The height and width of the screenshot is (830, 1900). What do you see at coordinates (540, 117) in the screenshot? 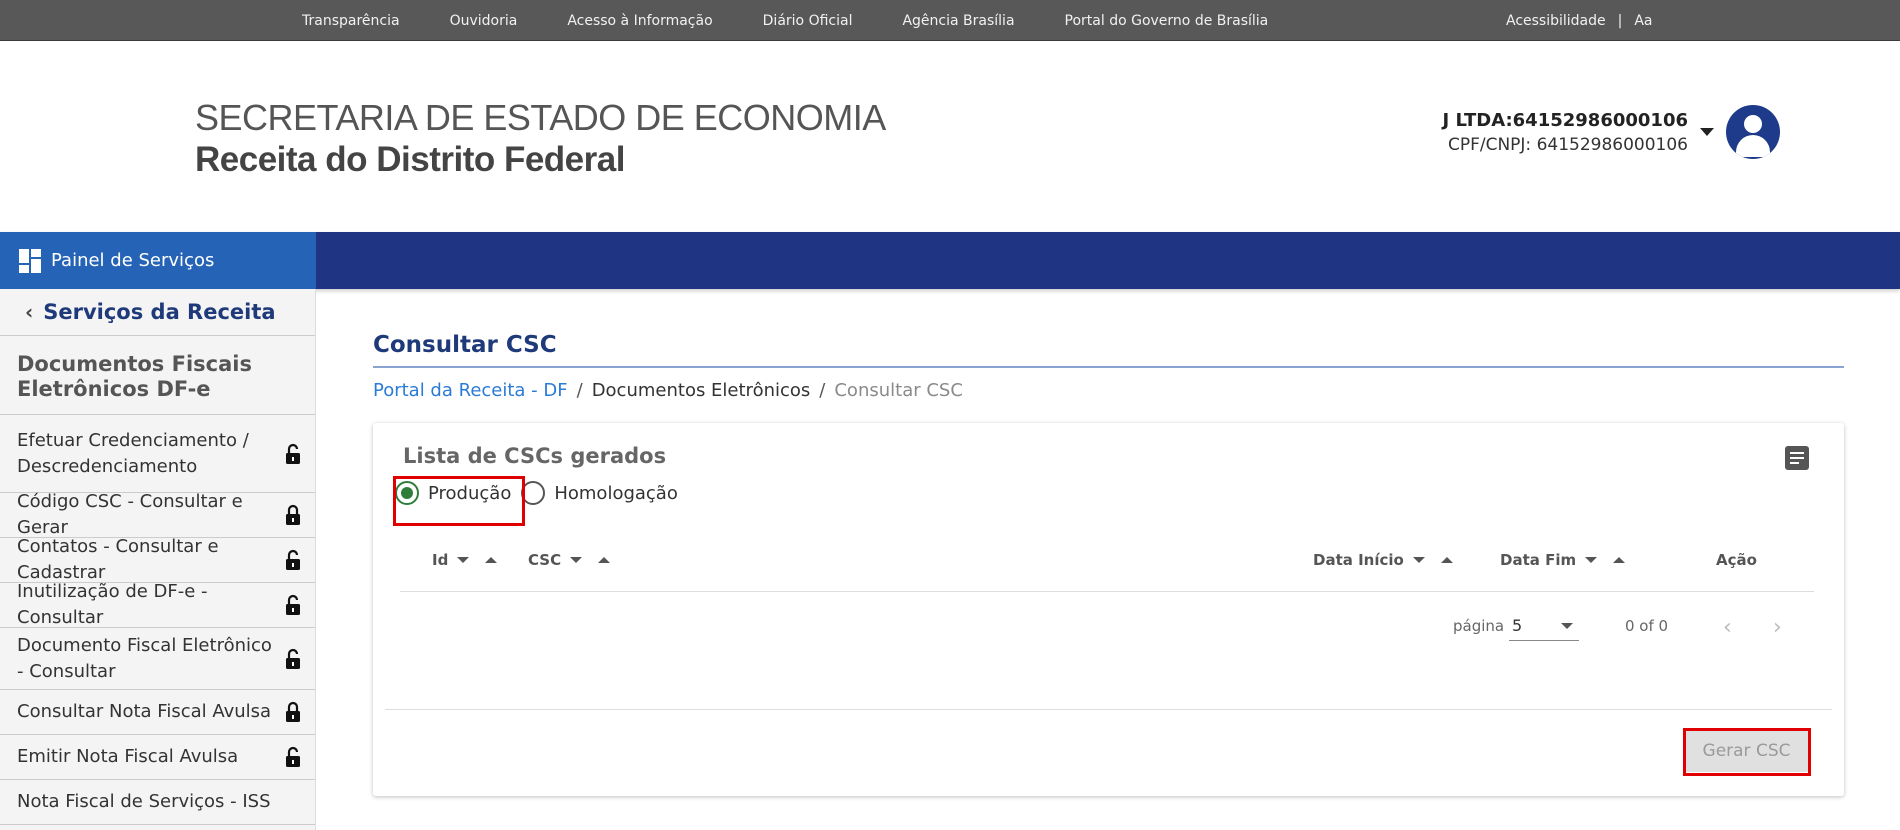
I see `header-title-secretaria: SECRETARIA DE ESTADO DE ECONOMIA` at bounding box center [540, 117].